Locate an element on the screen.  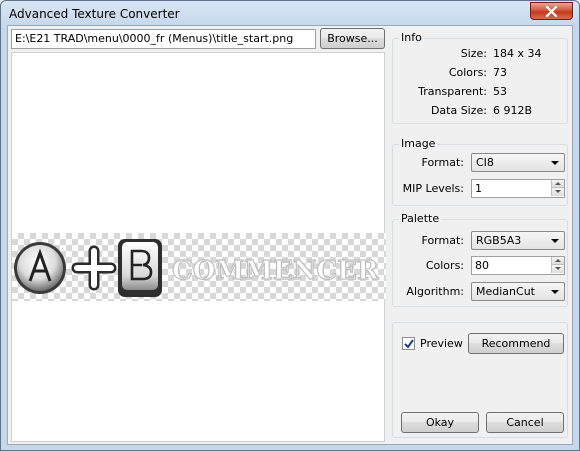
info-value: 53 is located at coordinates (500, 91).